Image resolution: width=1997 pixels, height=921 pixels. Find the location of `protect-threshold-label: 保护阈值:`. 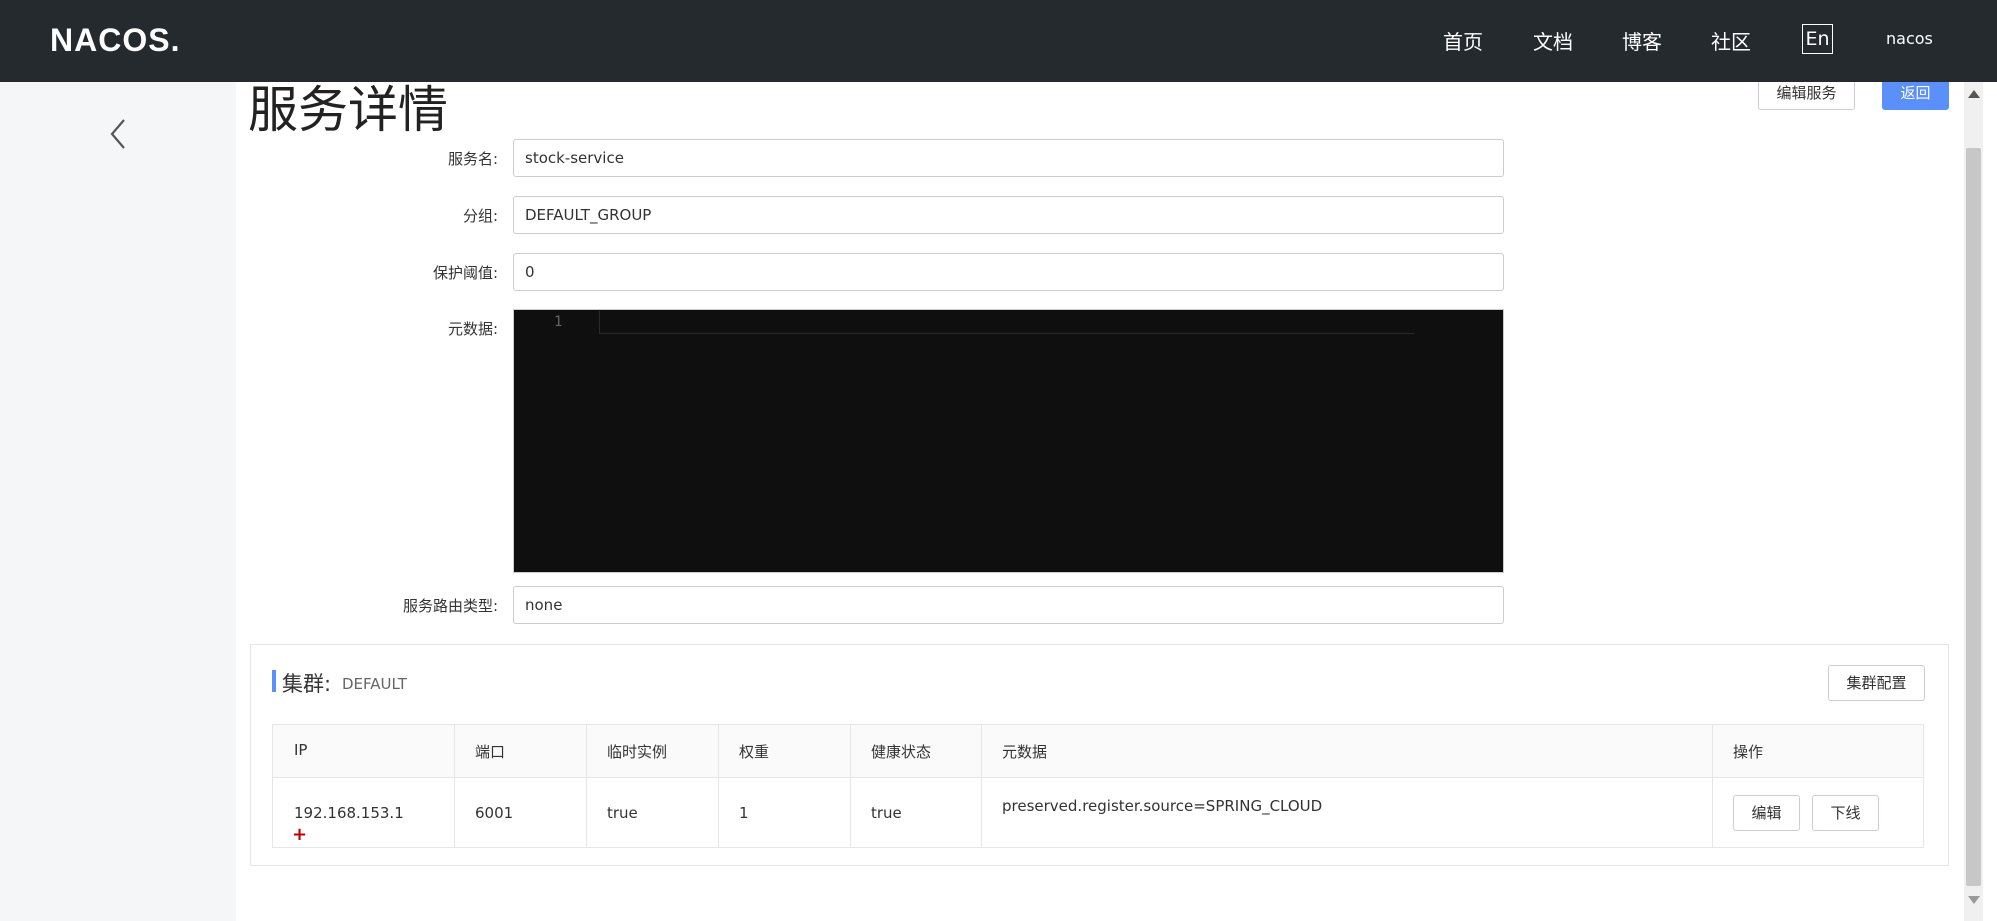

protect-threshold-label: 保护阈值: is located at coordinates (465, 273).